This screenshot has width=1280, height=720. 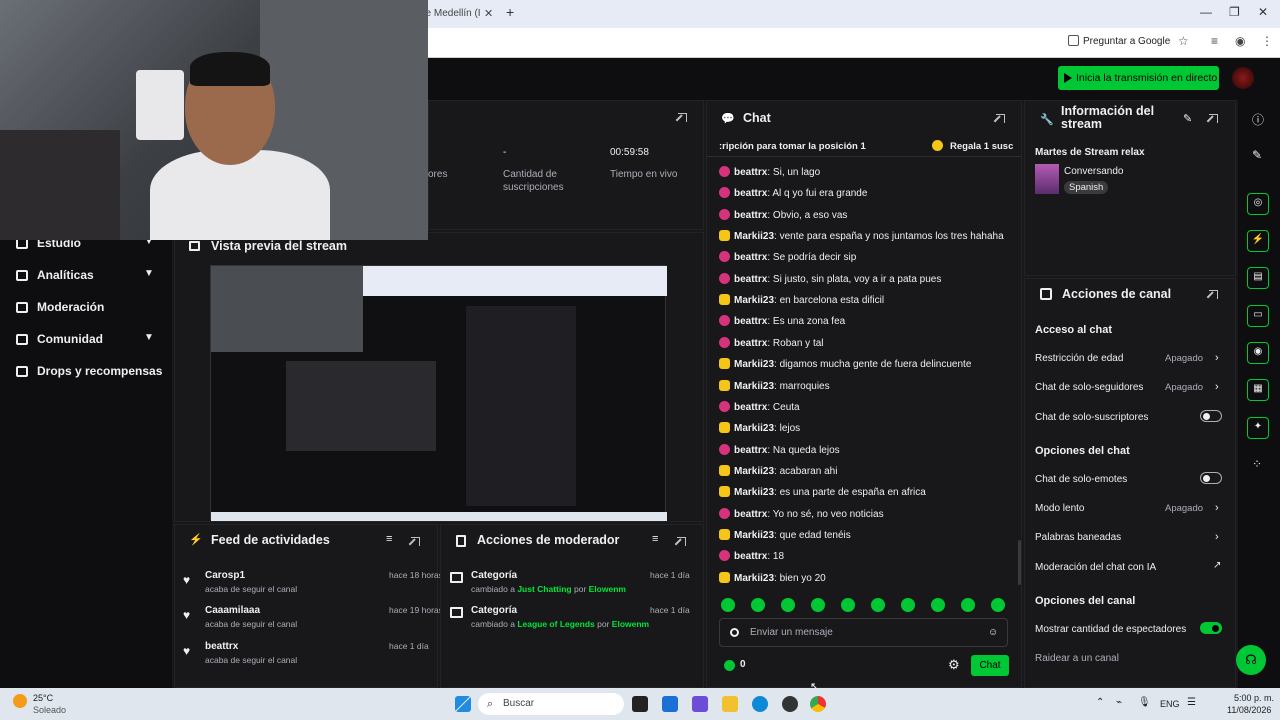 What do you see at coordinates (993, 632) in the screenshot?
I see `emote-picker-icon: ☺` at bounding box center [993, 632].